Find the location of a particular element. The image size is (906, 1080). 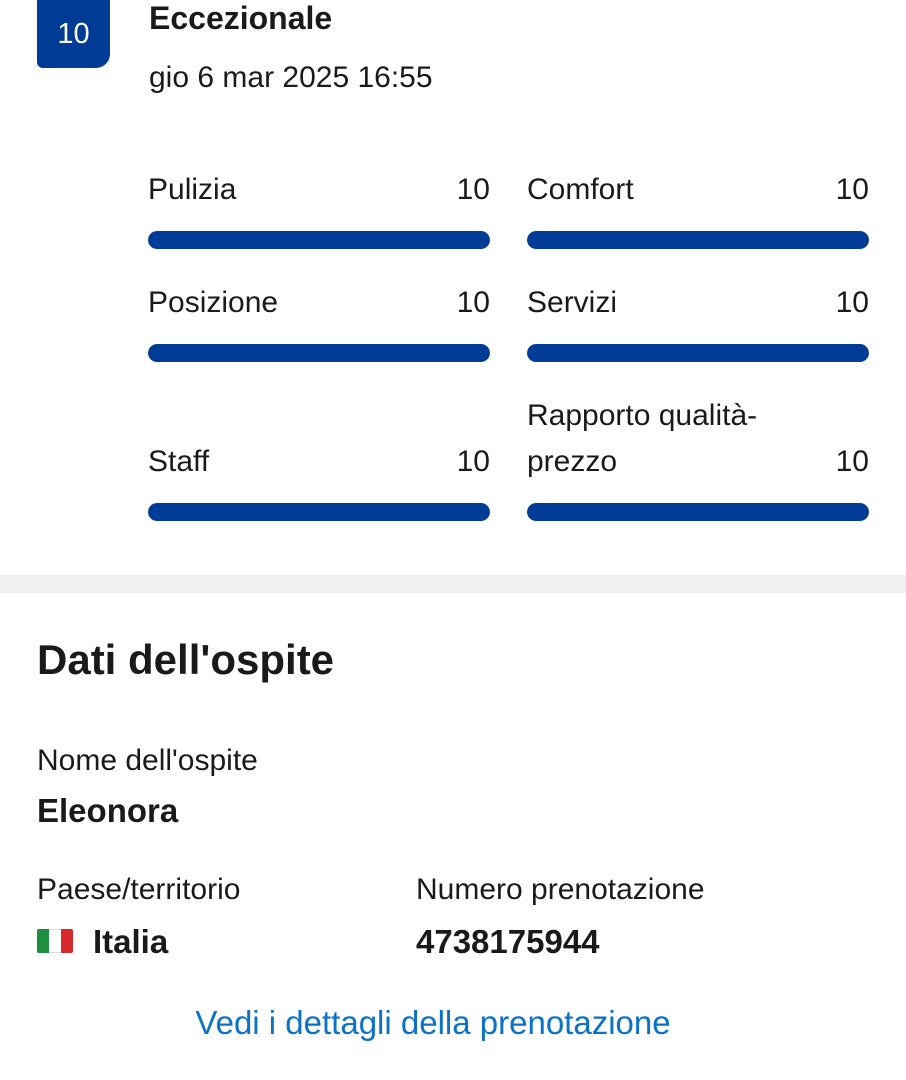

booking-number-label: Numero prenotazione is located at coordinates (560, 889).